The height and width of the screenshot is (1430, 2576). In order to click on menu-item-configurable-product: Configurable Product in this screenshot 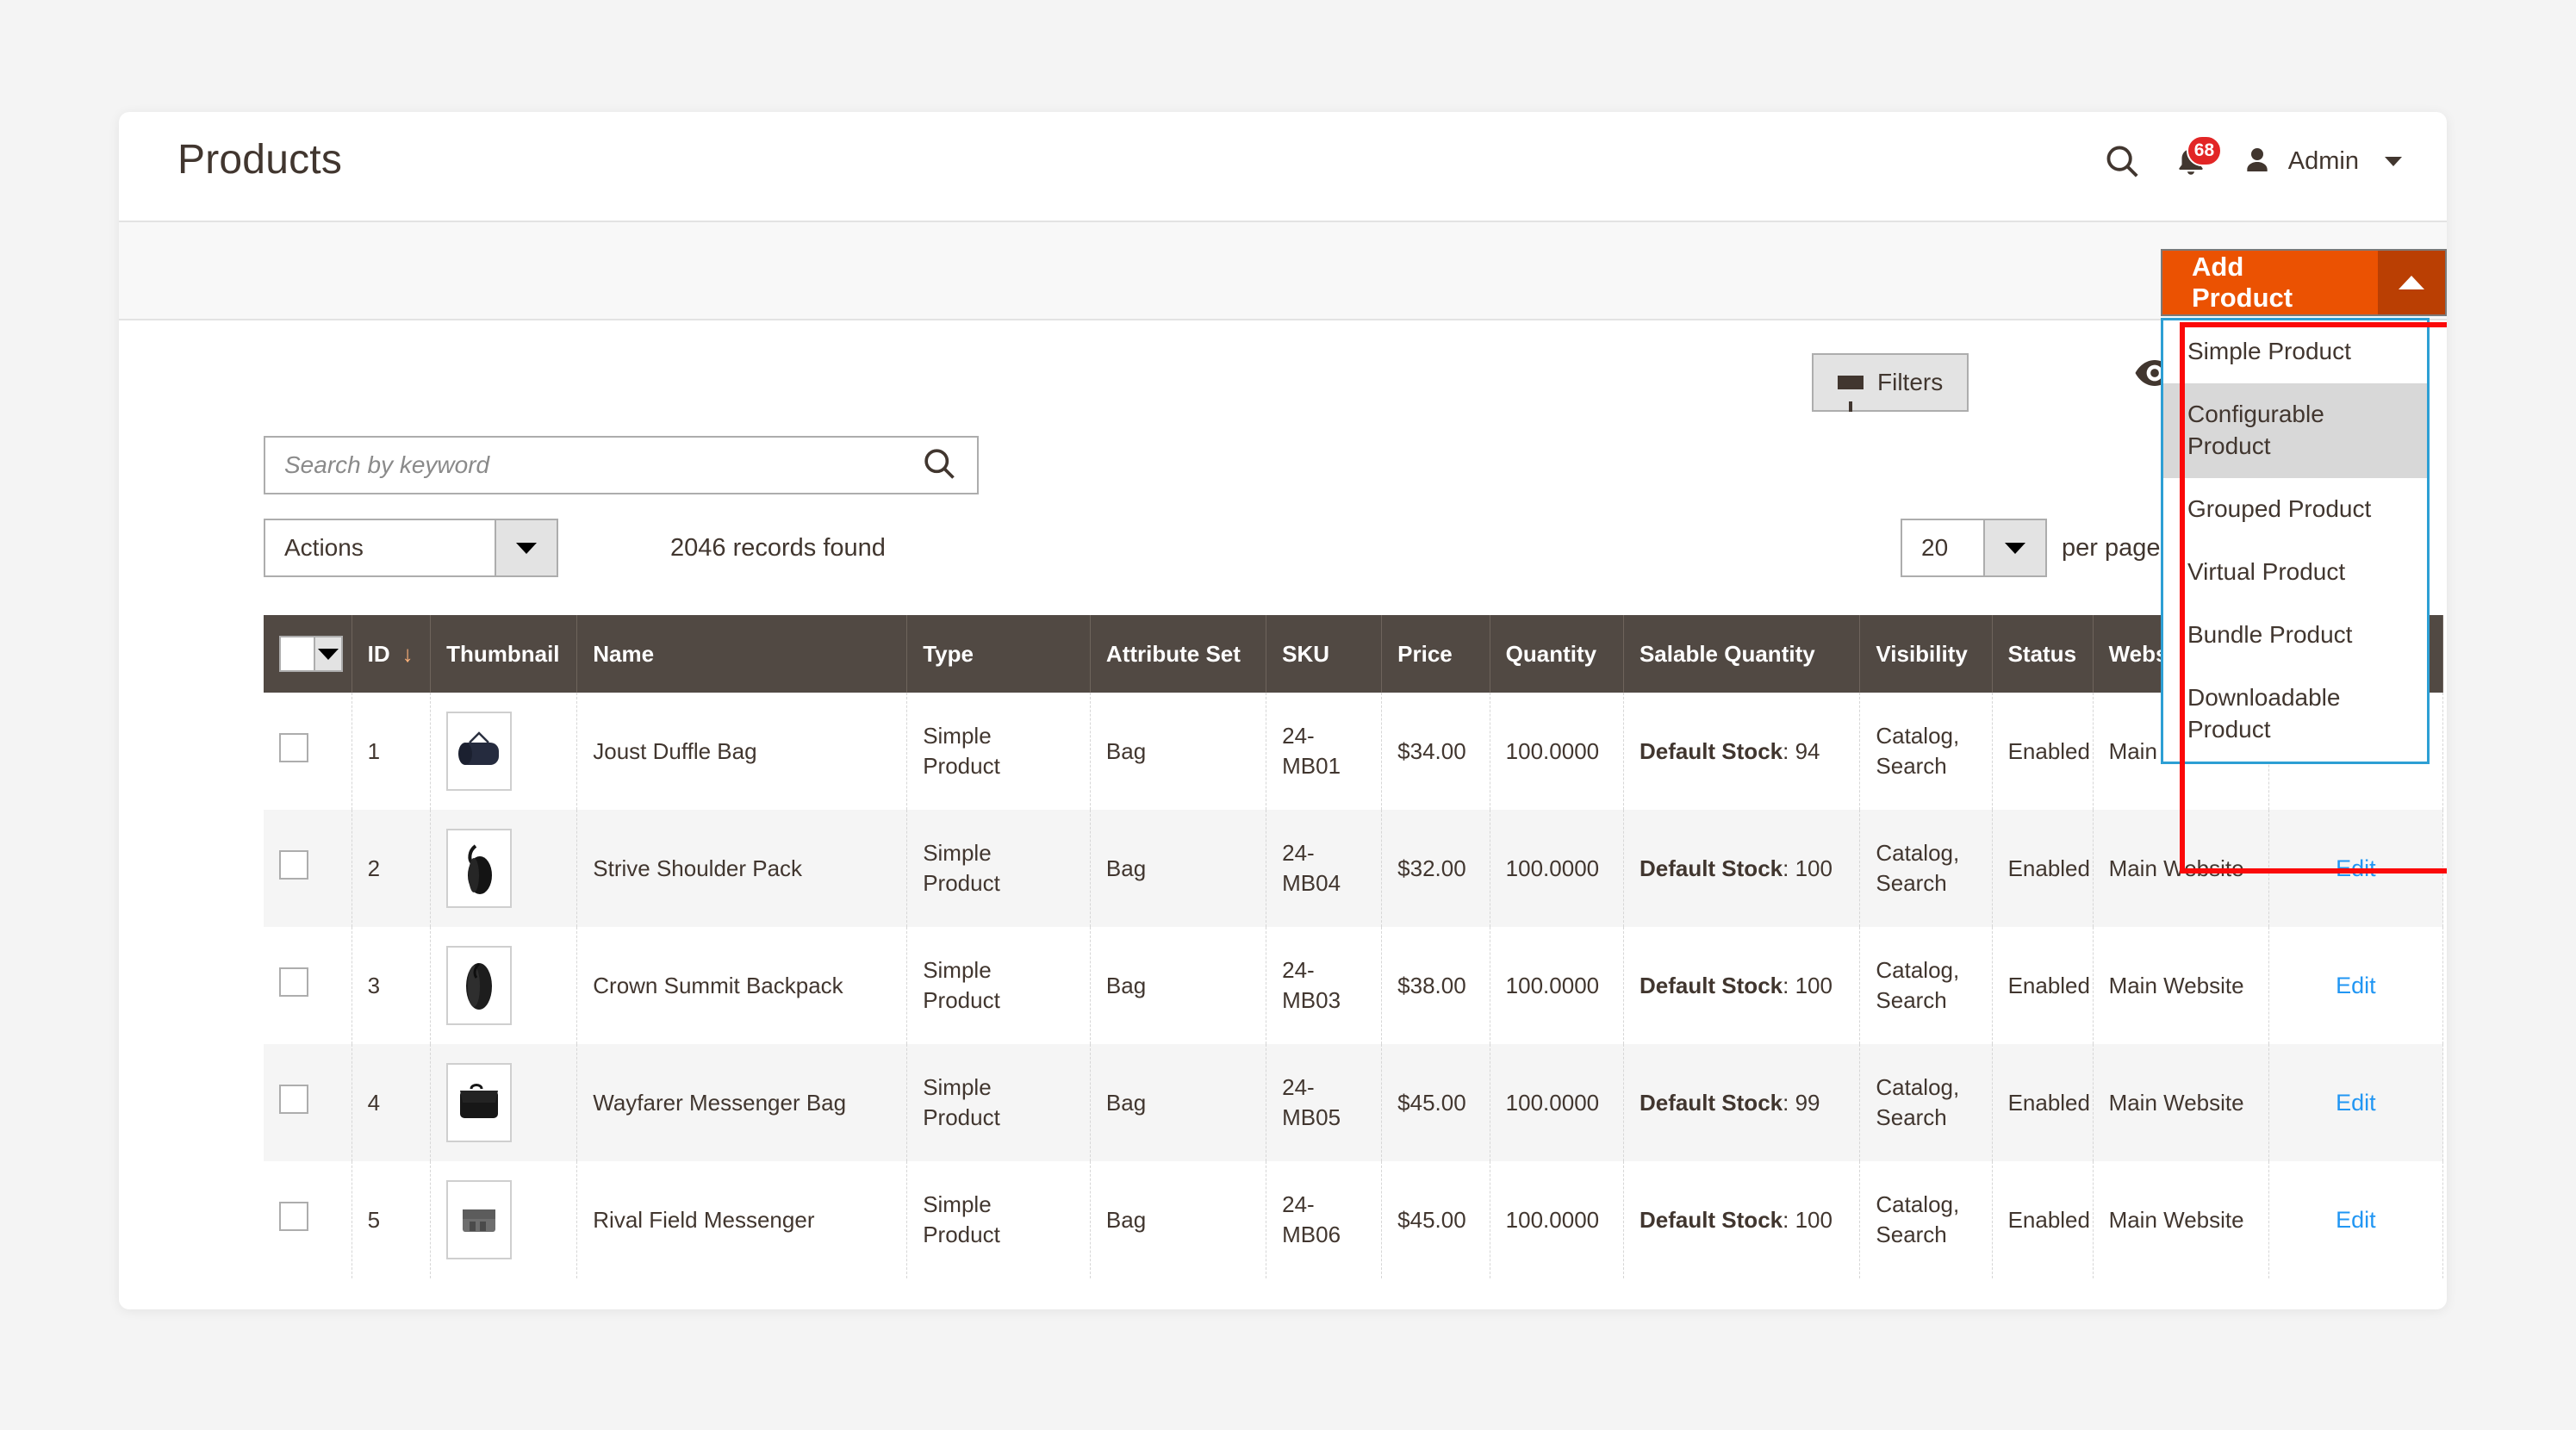, I will do `click(2295, 430)`.